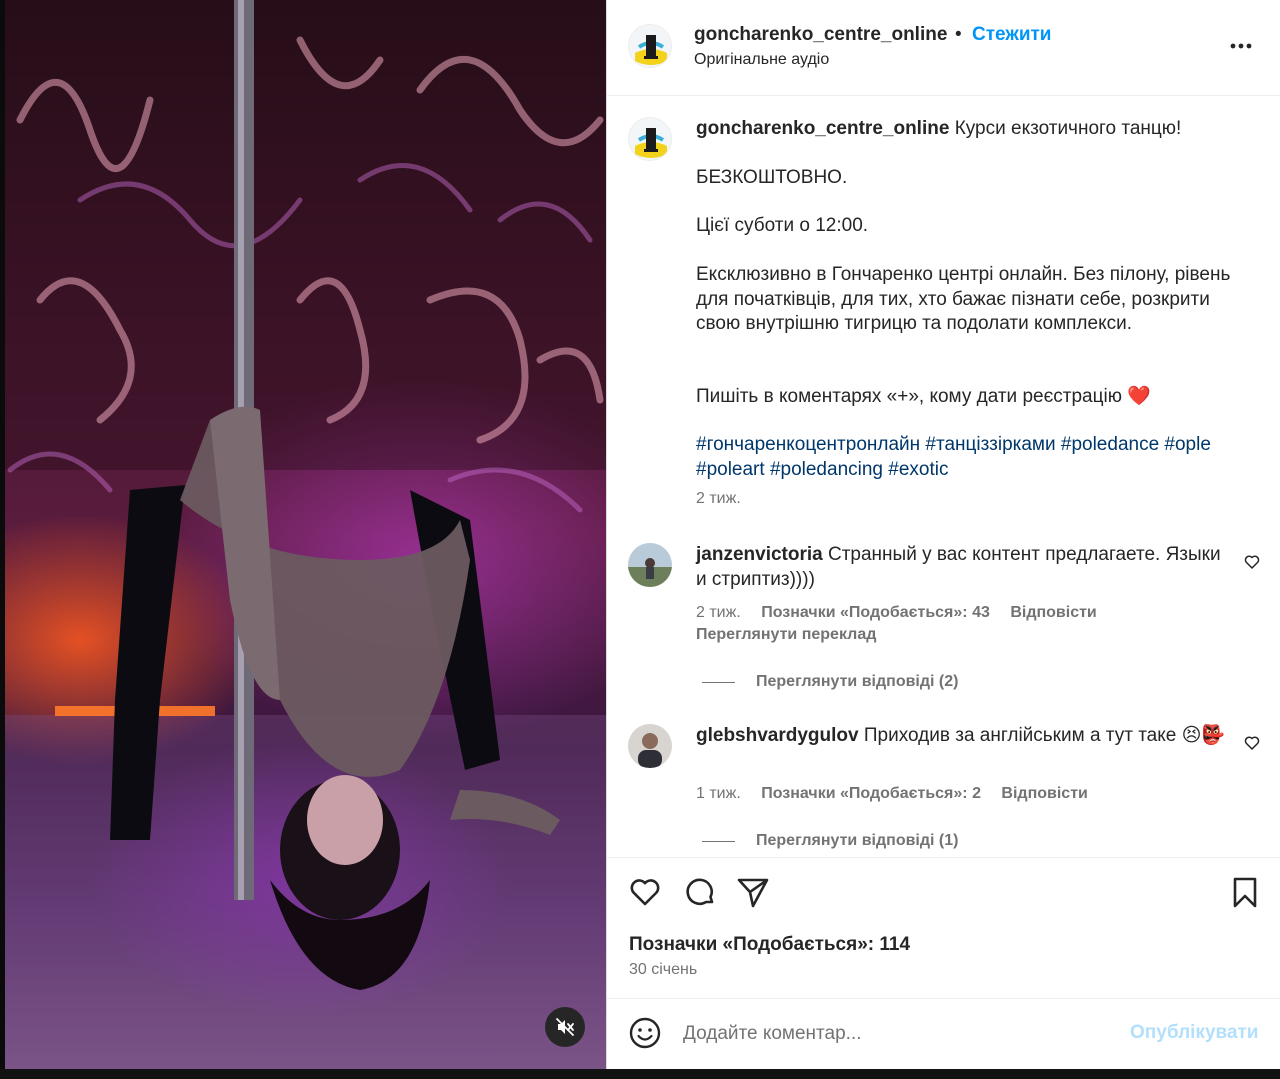 The height and width of the screenshot is (1079, 1280). What do you see at coordinates (759, 554) in the screenshot?
I see `comment-username: janzenvictoria` at bounding box center [759, 554].